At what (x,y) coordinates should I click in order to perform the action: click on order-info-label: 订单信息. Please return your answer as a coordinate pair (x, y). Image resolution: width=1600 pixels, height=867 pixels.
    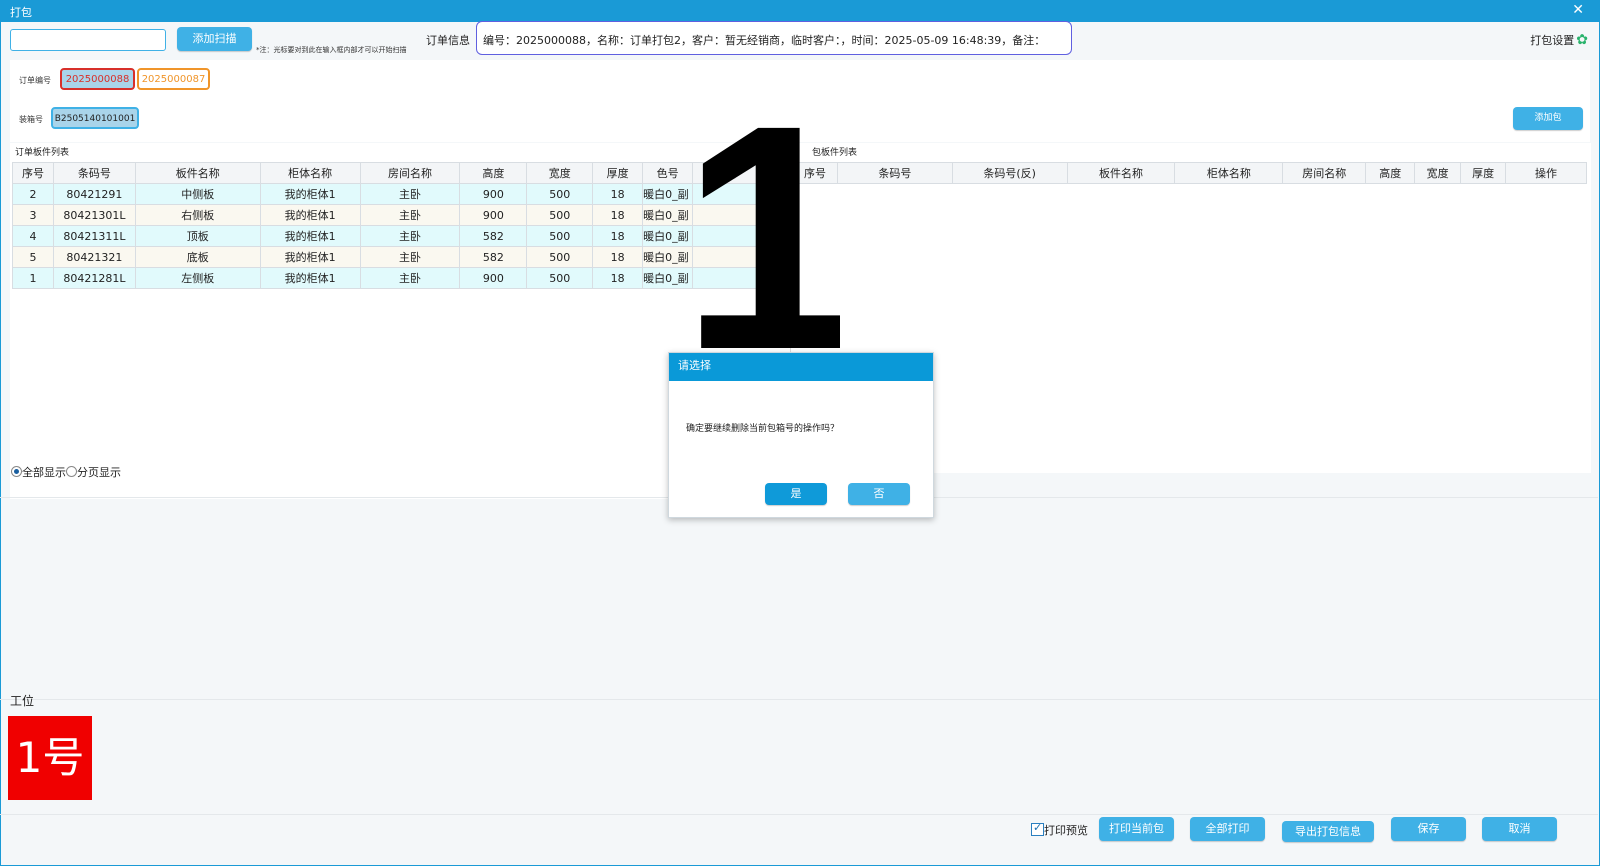
    Looking at the image, I should click on (448, 40).